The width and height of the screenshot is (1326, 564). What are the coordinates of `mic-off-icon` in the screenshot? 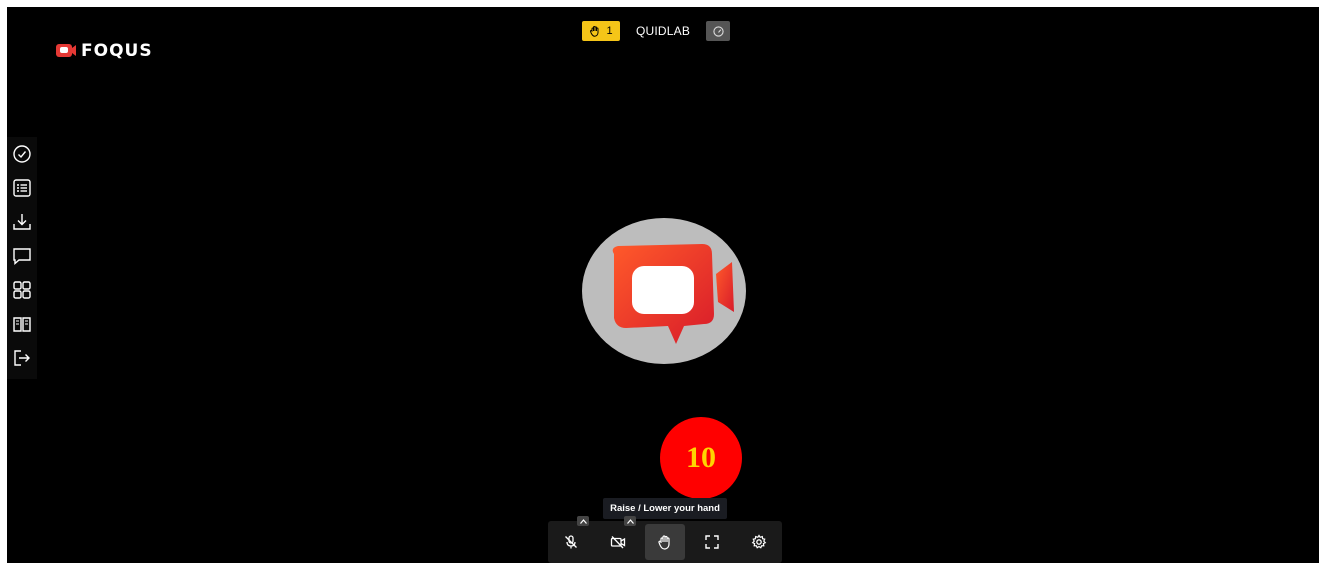 It's located at (571, 542).